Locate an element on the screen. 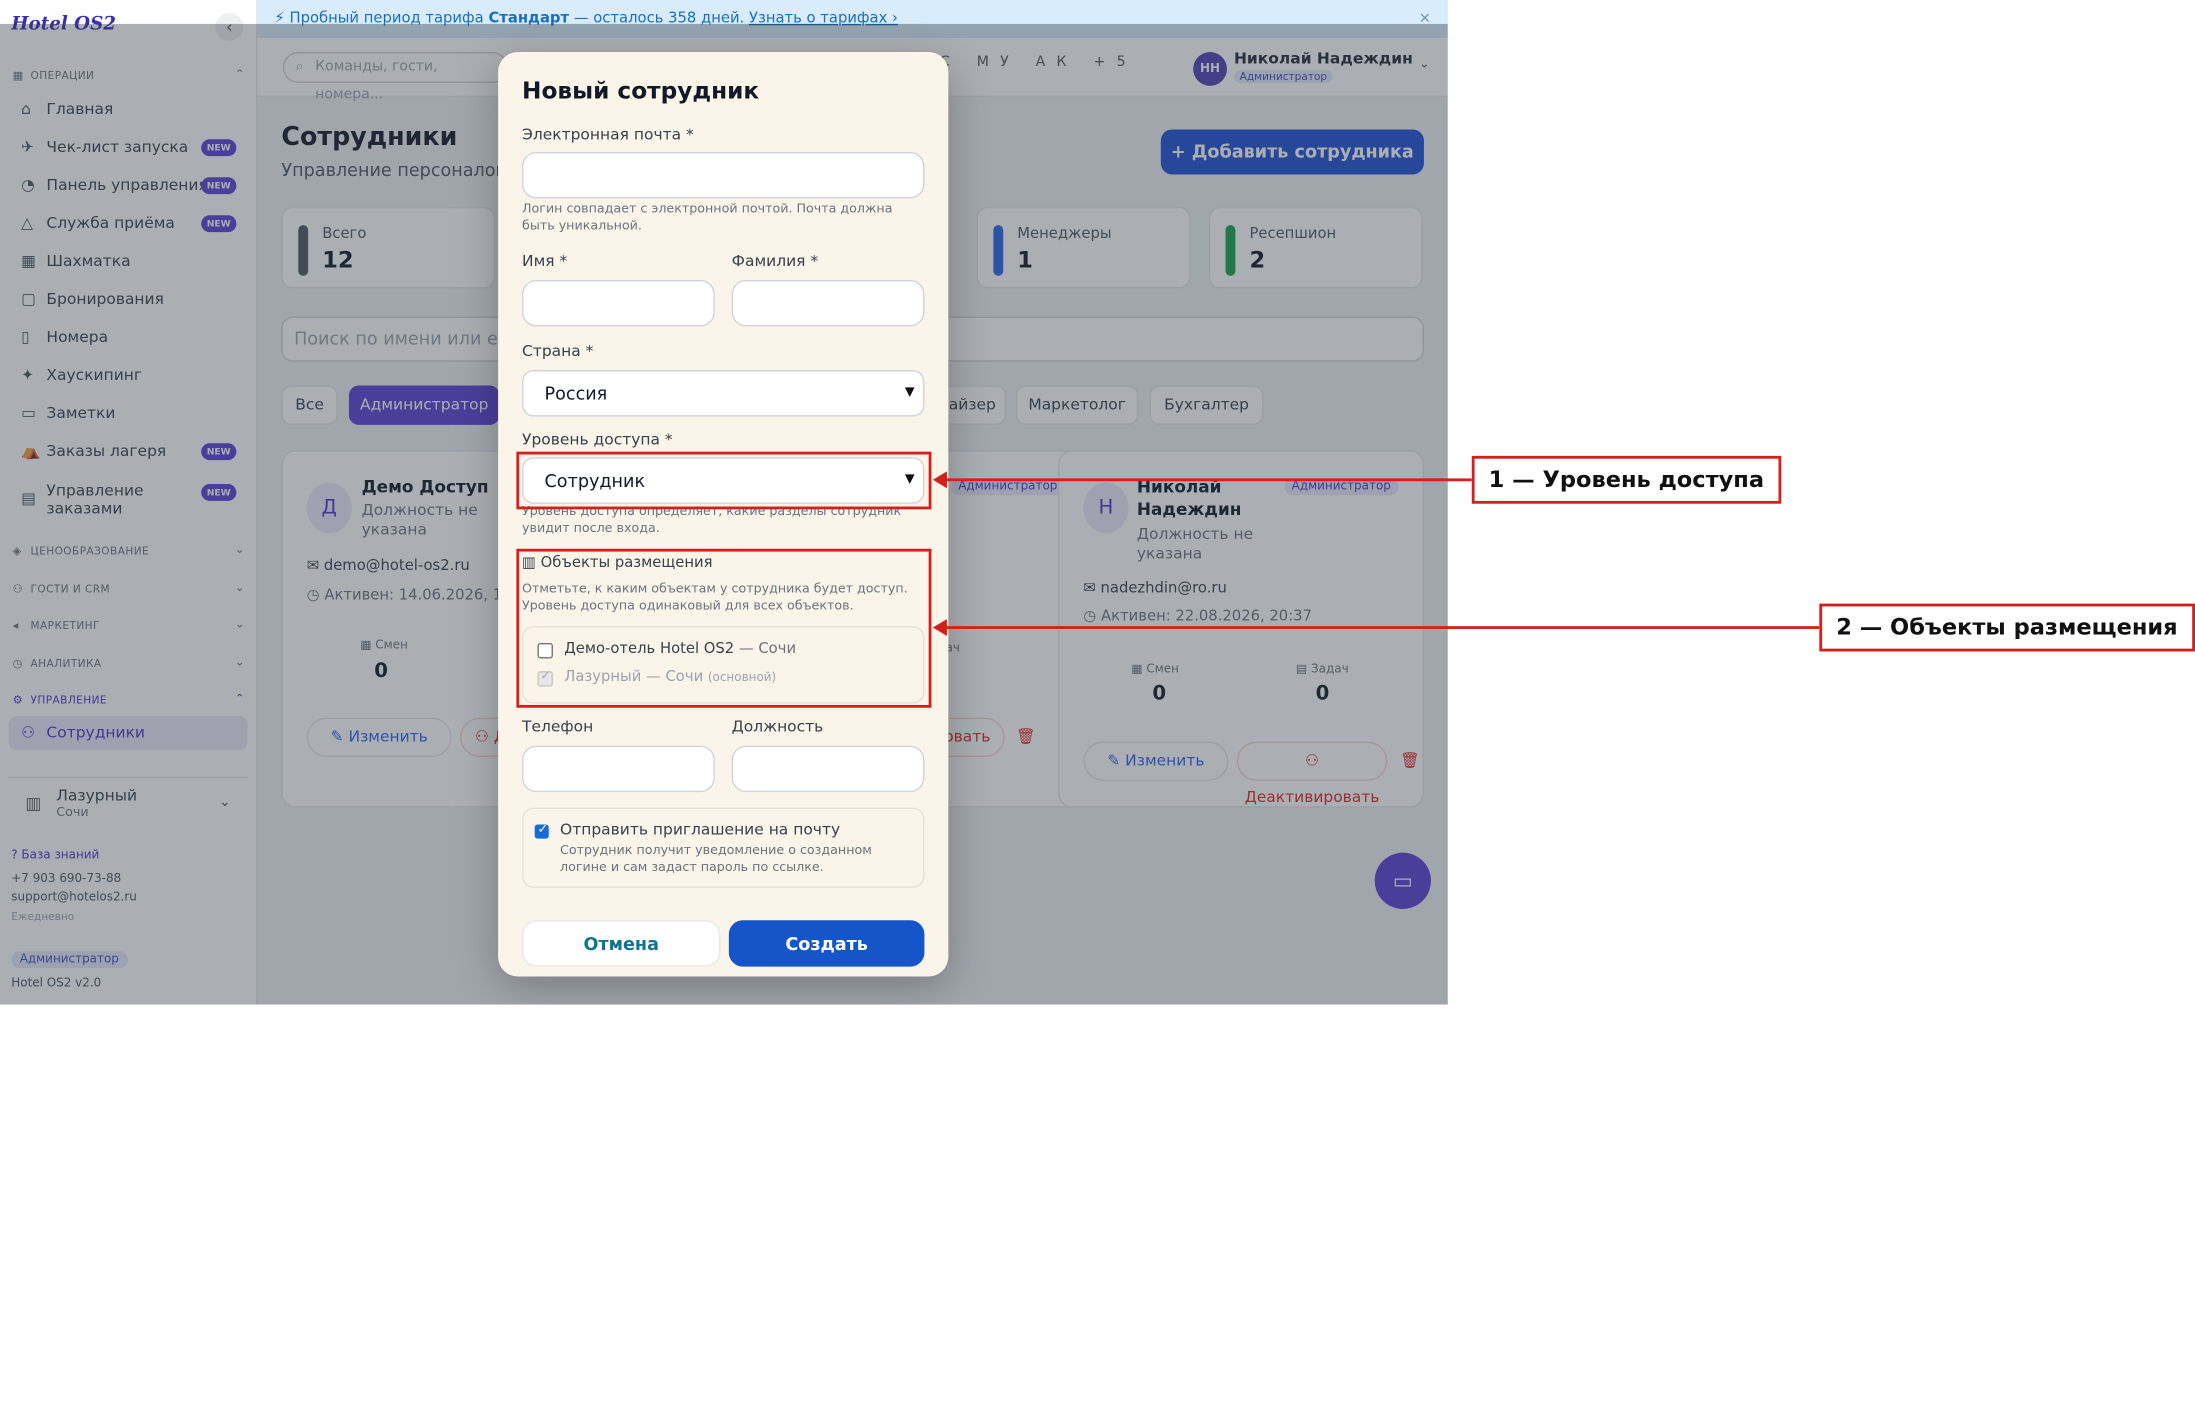 This screenshot has height=1407, width=2195. invite-checkbox is located at coordinates (541, 831).